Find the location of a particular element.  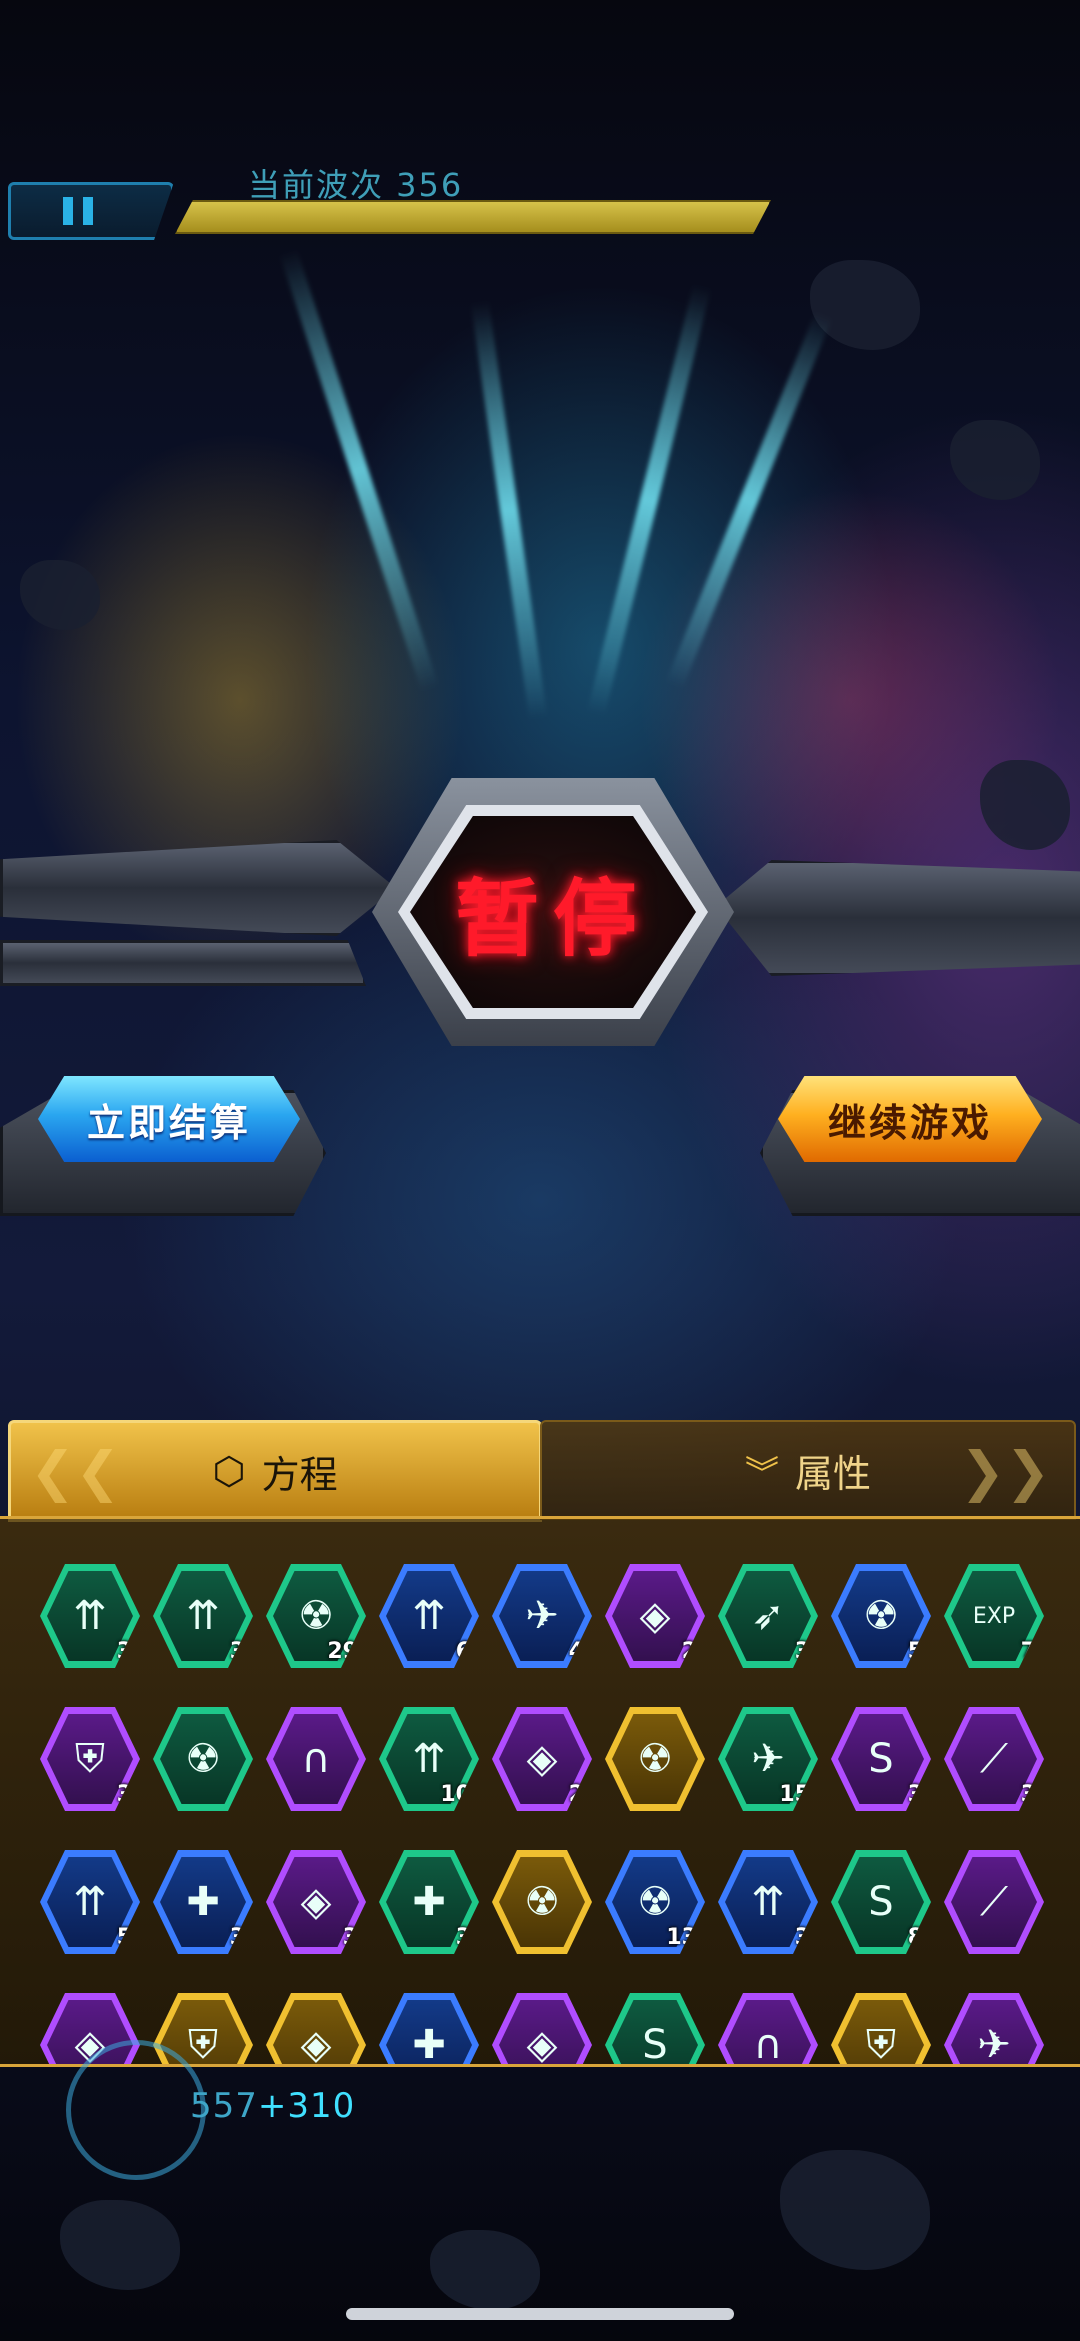

cross-icon: ✚ is located at coordinates (429, 2032).